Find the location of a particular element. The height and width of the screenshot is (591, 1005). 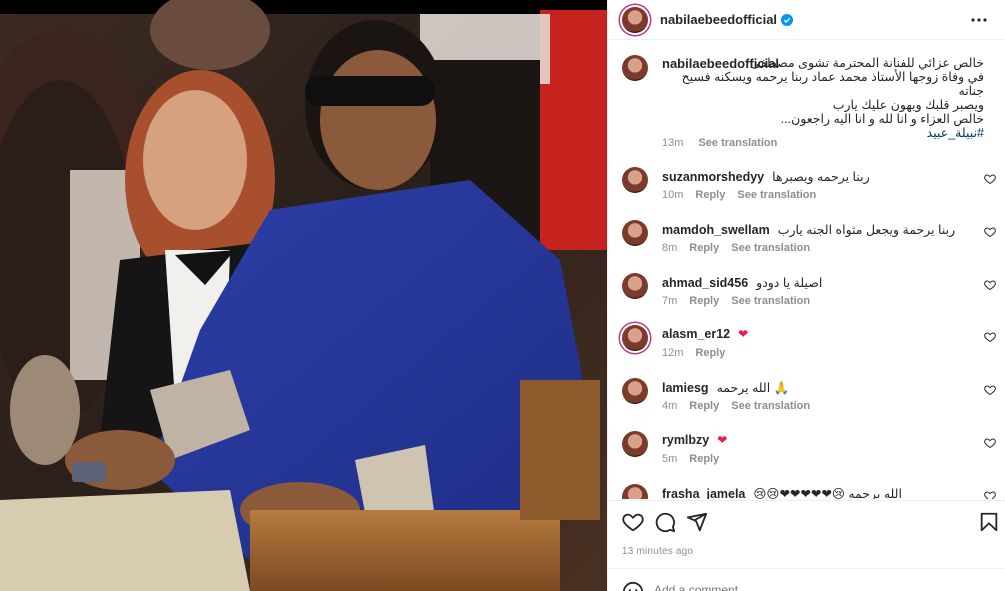

comment-row: rymlbzy ❤ 5m Reply is located at coordinates (809, 456).